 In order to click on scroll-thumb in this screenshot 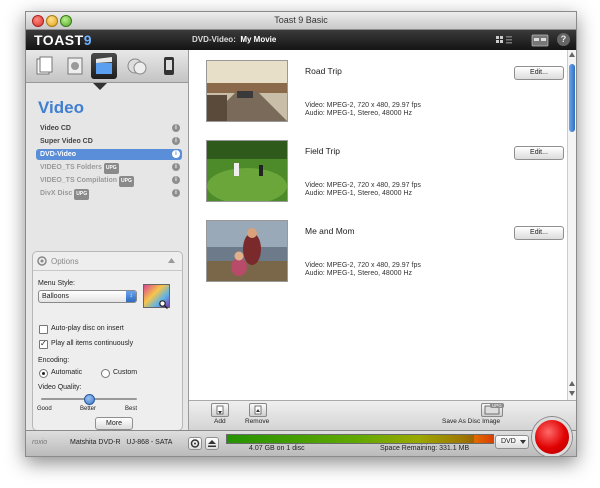, I will do `click(572, 98)`.